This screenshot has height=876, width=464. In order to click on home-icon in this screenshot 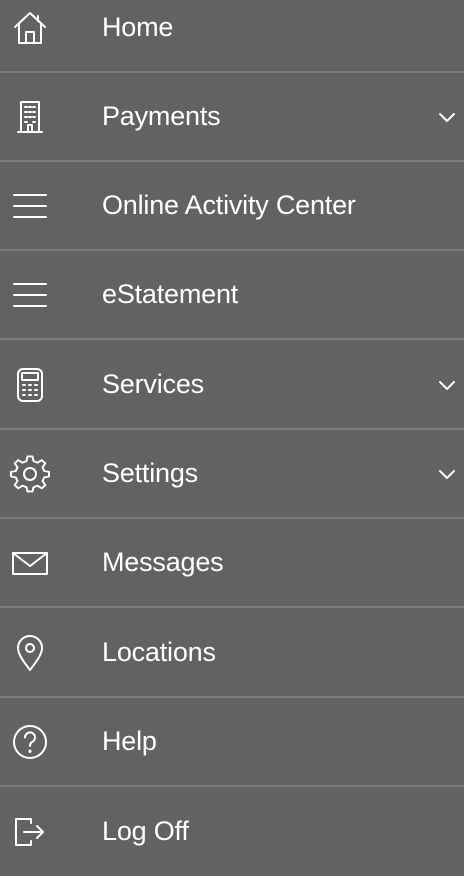, I will do `click(30, 28)`.